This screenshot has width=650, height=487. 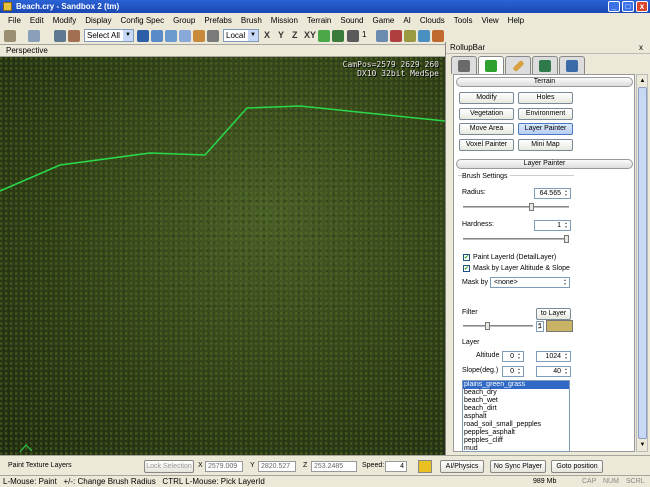 What do you see at coordinates (516, 433) in the screenshot?
I see `list-item: pepples_asphalt` at bounding box center [516, 433].